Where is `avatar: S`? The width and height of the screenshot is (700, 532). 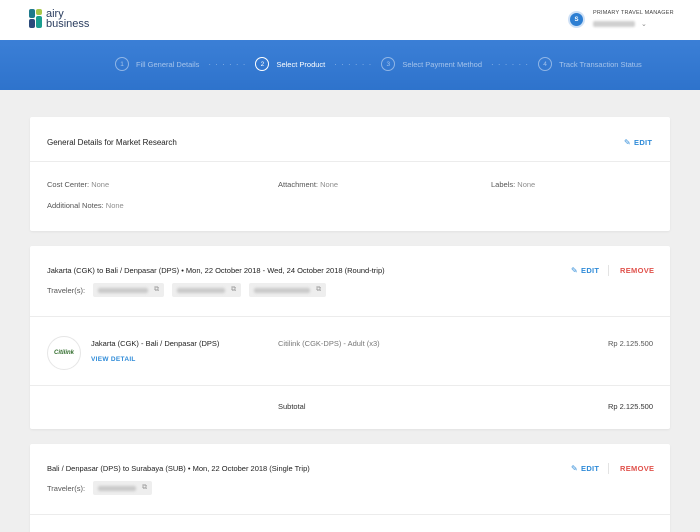
avatar: S is located at coordinates (576, 19).